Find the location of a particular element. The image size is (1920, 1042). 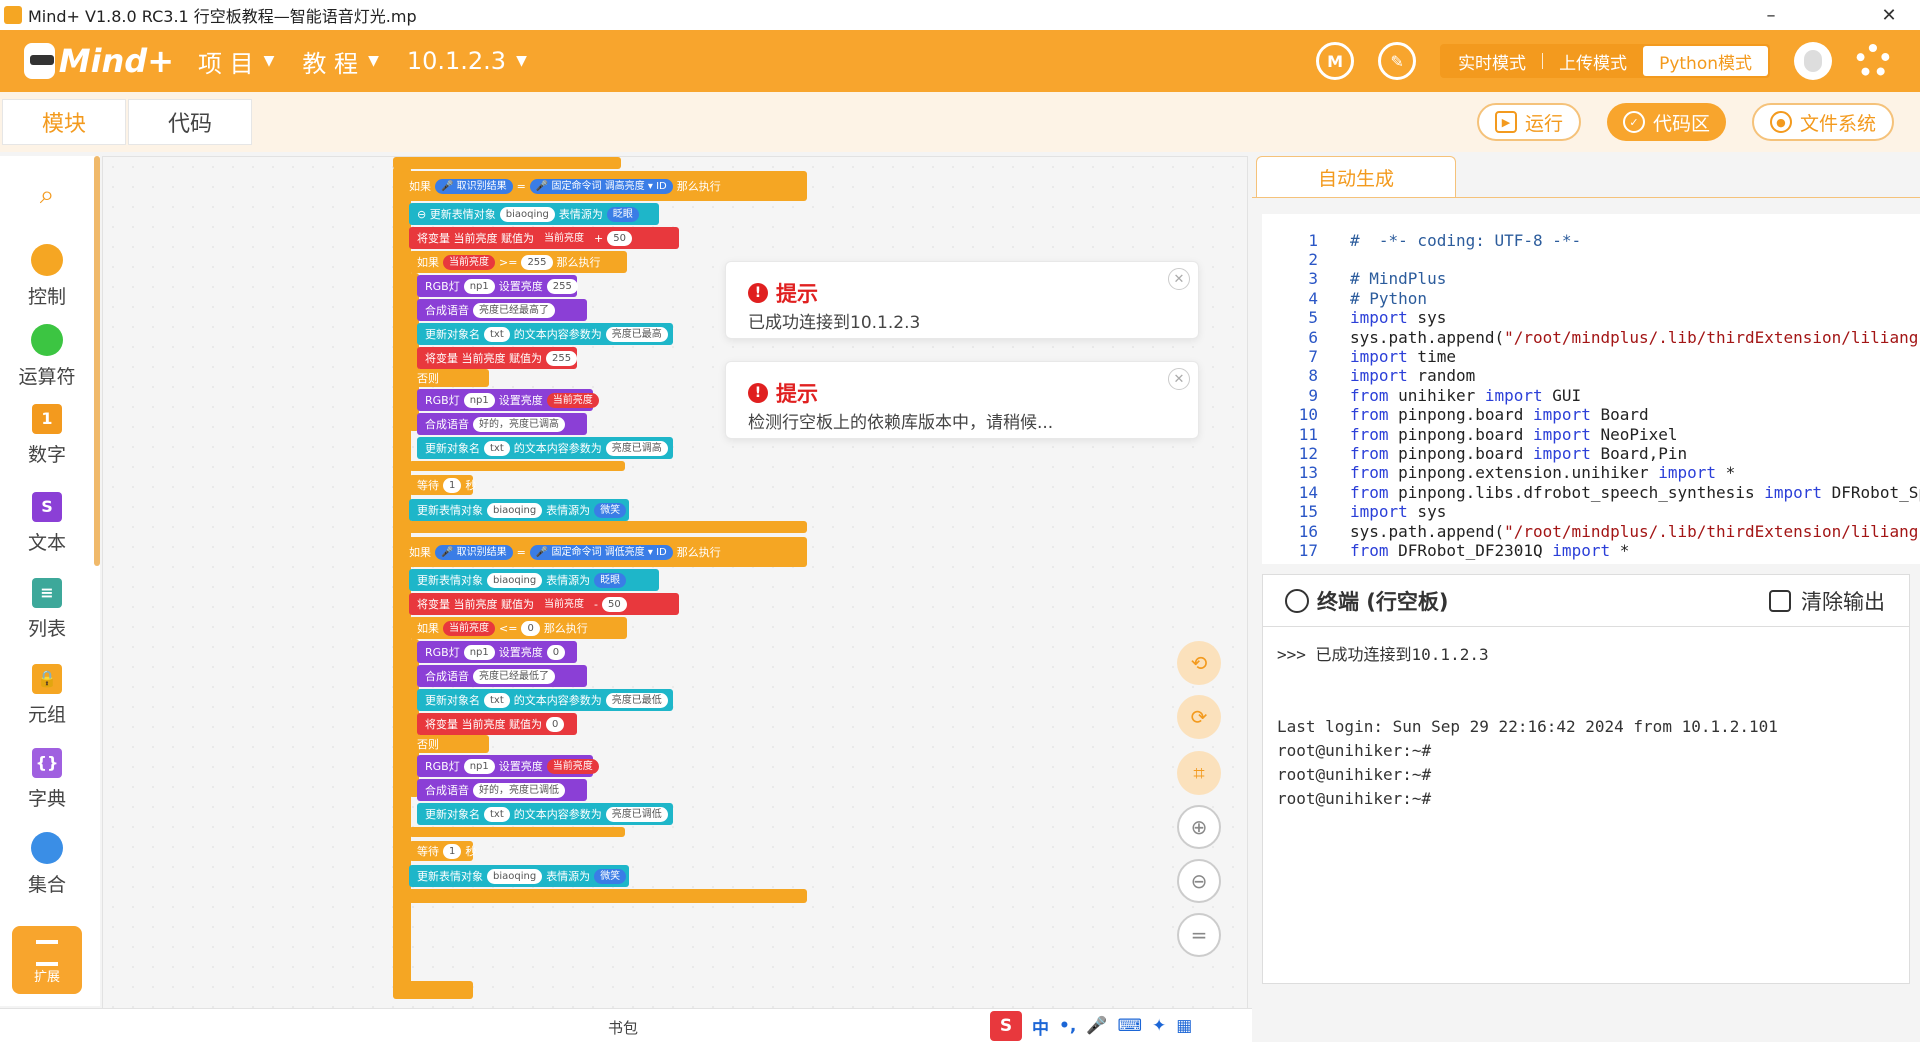

speak-block: 合成语音 好的，亮度已调高 is located at coordinates (502, 424).